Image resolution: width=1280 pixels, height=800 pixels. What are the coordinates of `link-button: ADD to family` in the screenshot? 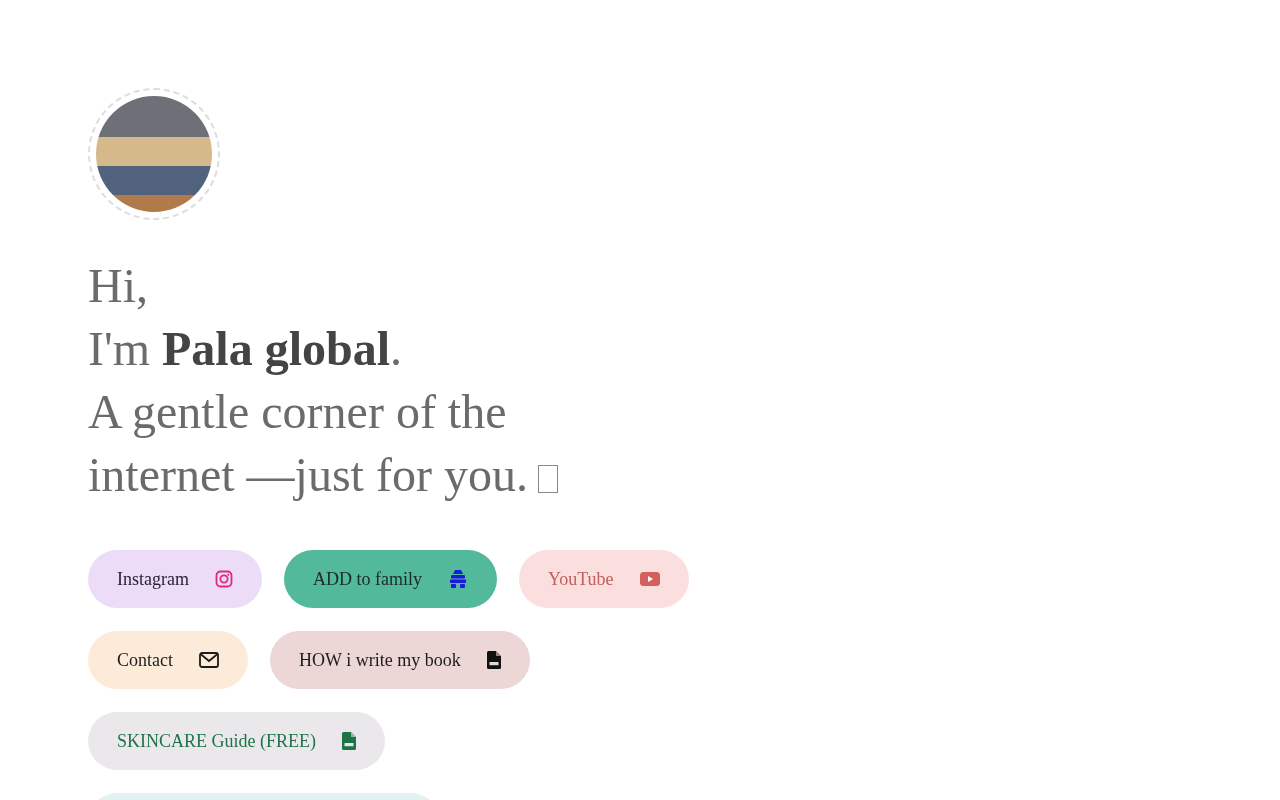 It's located at (390, 579).